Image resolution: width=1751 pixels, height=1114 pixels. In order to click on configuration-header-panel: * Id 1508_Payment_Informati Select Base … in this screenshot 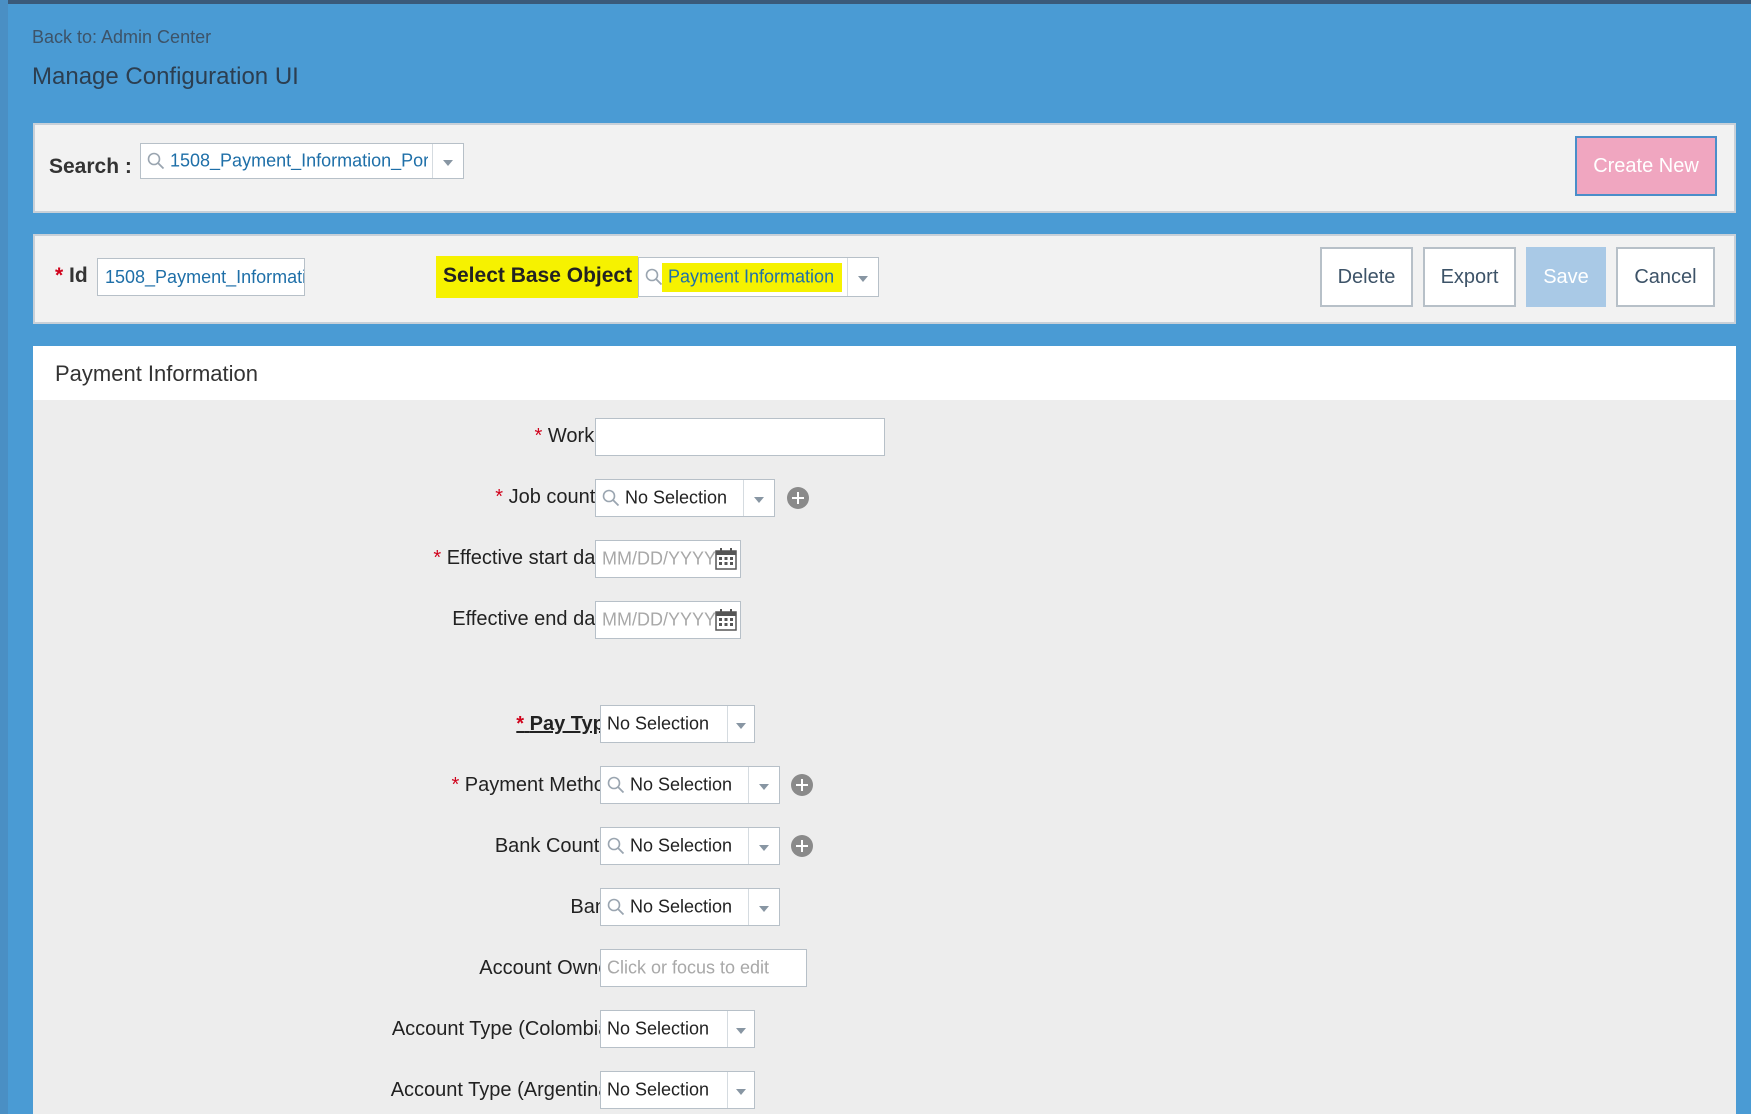, I will do `click(884, 279)`.